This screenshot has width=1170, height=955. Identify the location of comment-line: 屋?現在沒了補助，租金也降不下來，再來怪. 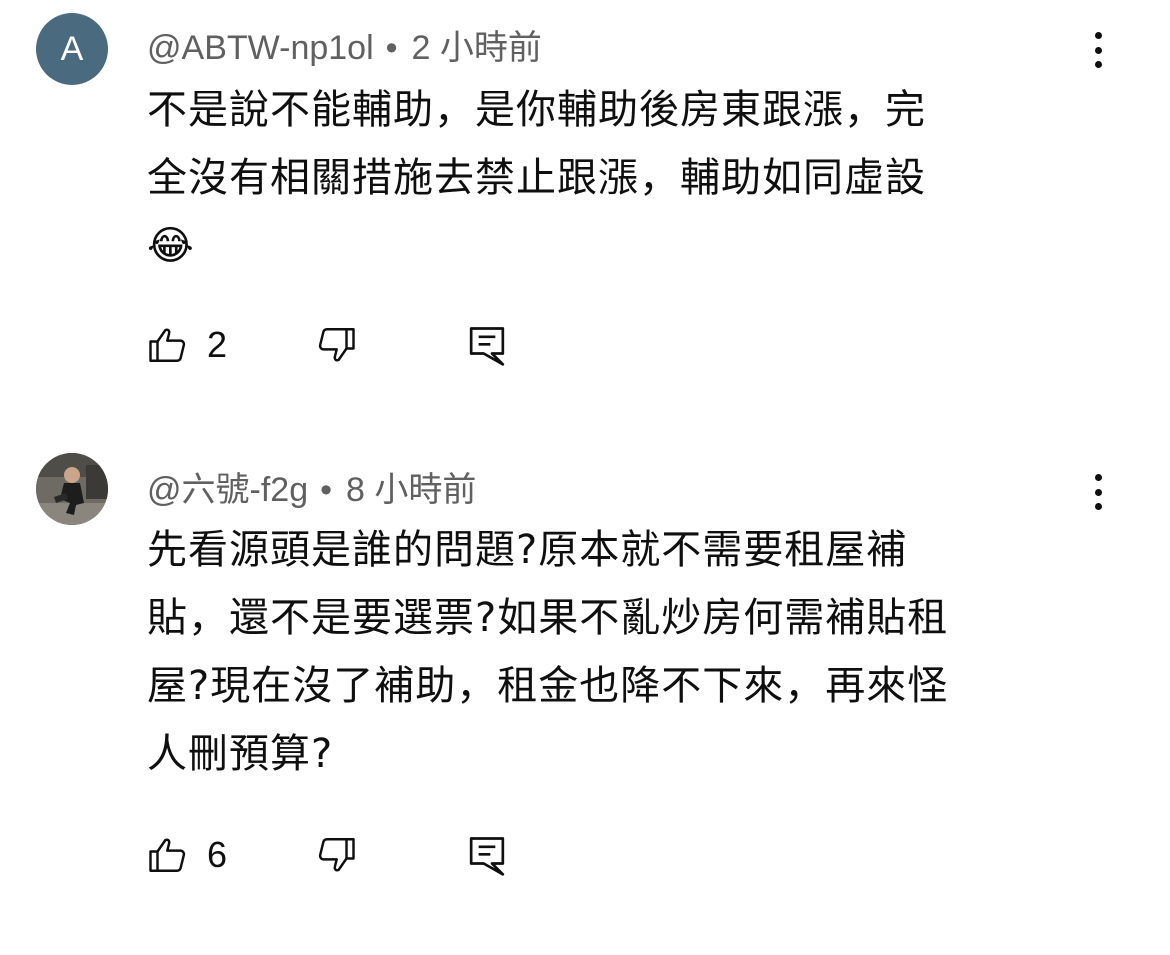
(548, 686).